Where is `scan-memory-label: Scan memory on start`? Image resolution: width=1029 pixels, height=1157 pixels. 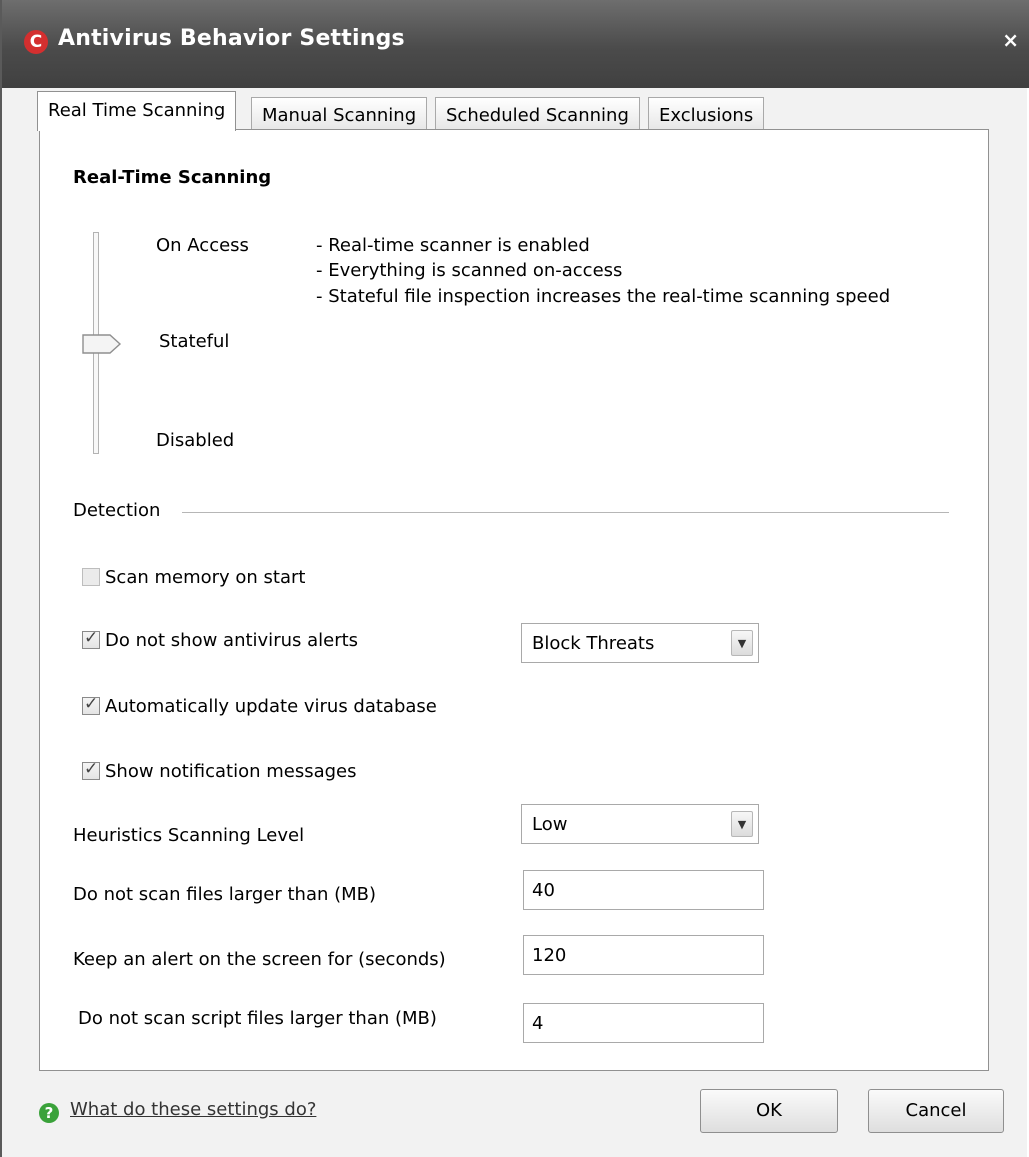 scan-memory-label: Scan memory on start is located at coordinates (205, 577).